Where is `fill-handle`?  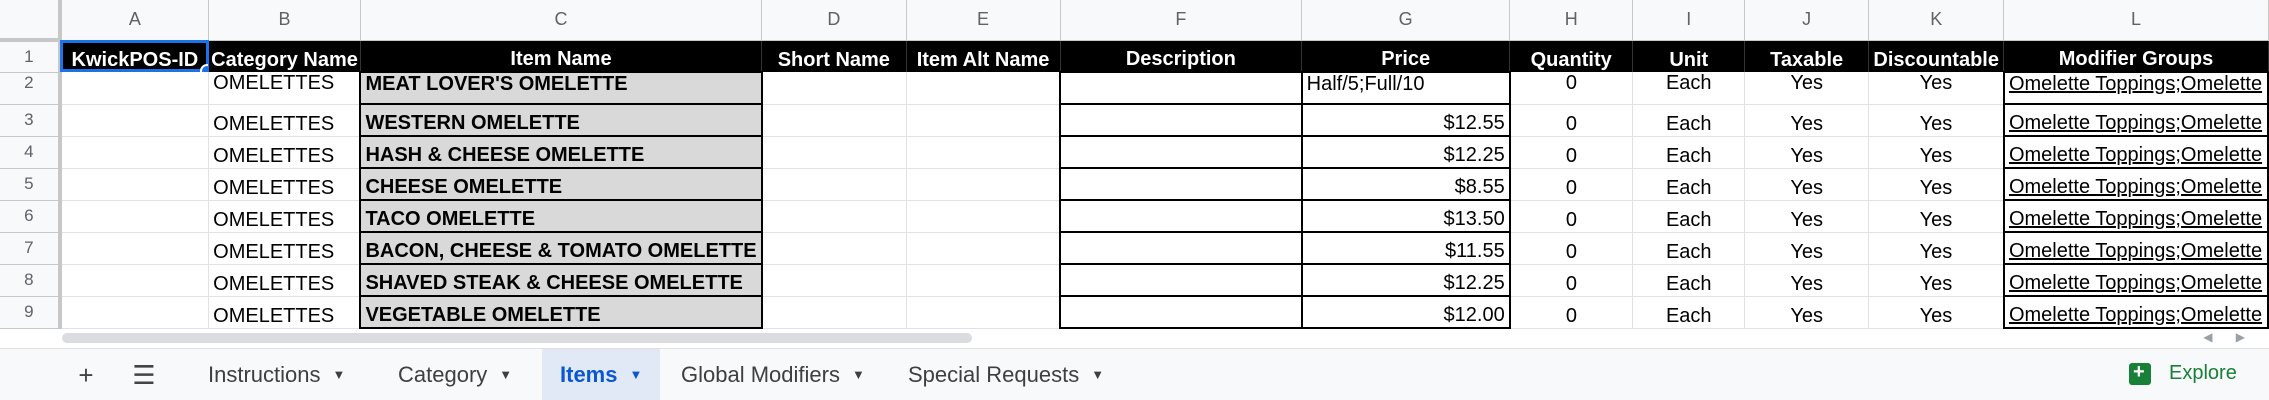
fill-handle is located at coordinates (204, 68).